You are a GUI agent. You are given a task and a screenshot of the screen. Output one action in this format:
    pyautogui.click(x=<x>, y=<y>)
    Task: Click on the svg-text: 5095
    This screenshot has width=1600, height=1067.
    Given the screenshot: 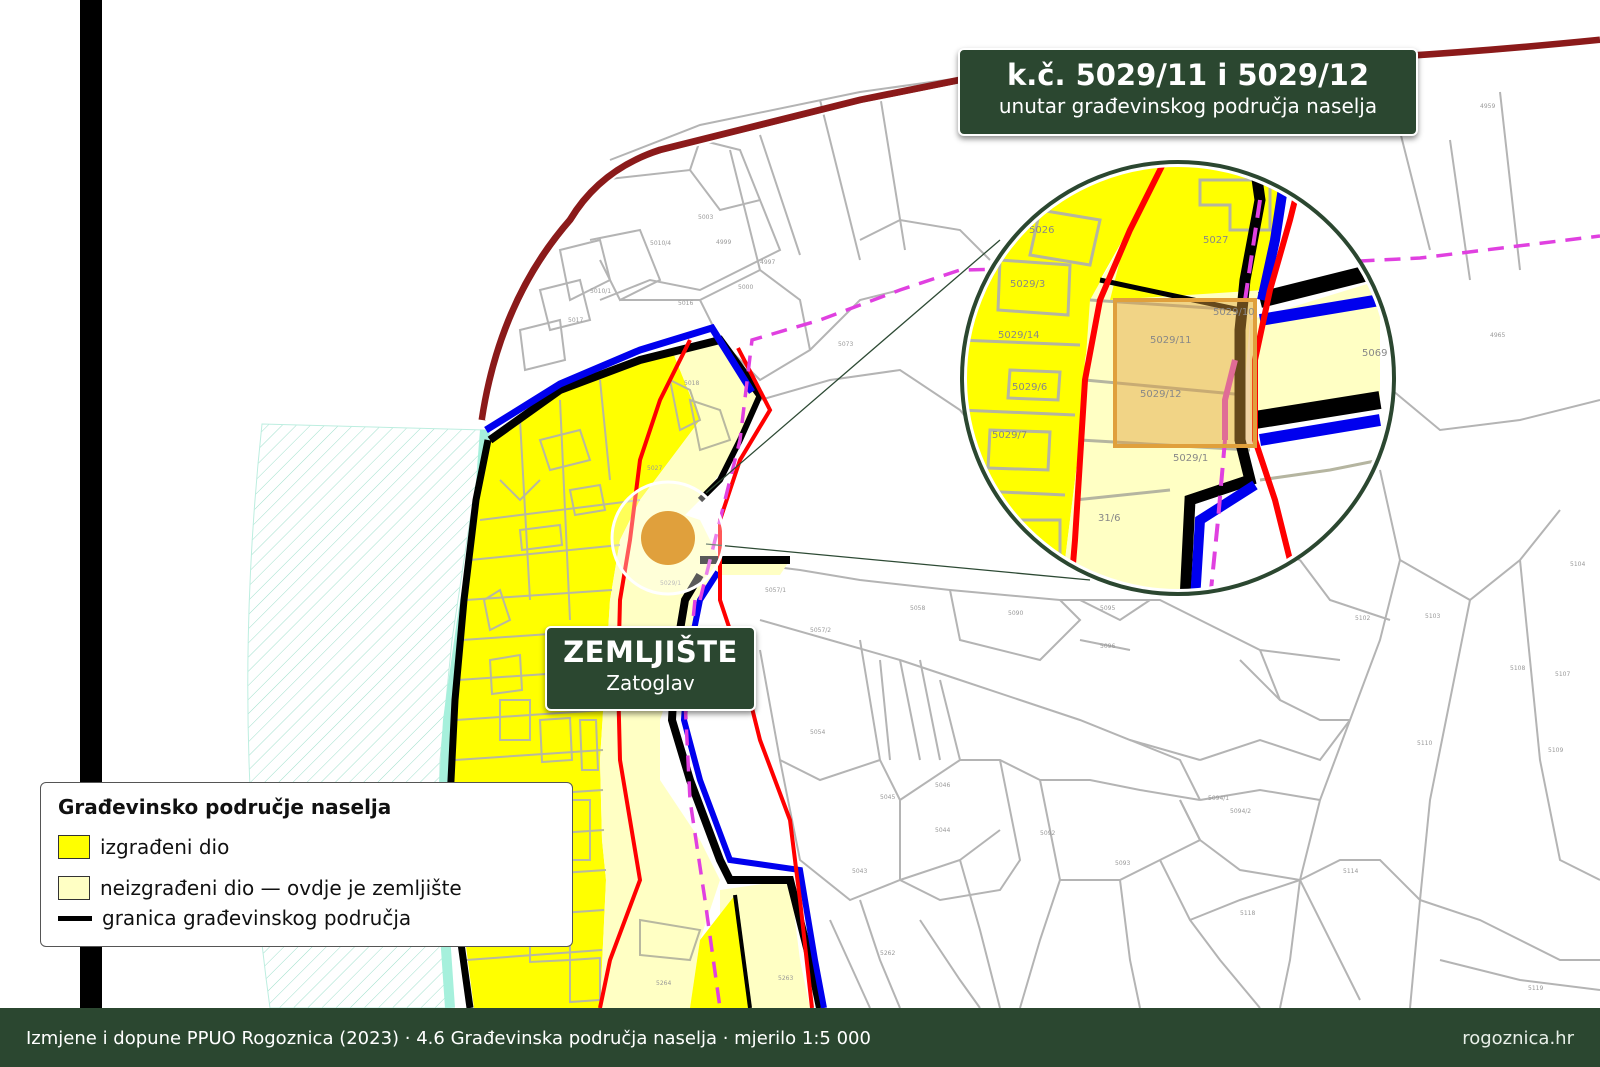 What is the action you would take?
    pyautogui.click(x=1107, y=608)
    